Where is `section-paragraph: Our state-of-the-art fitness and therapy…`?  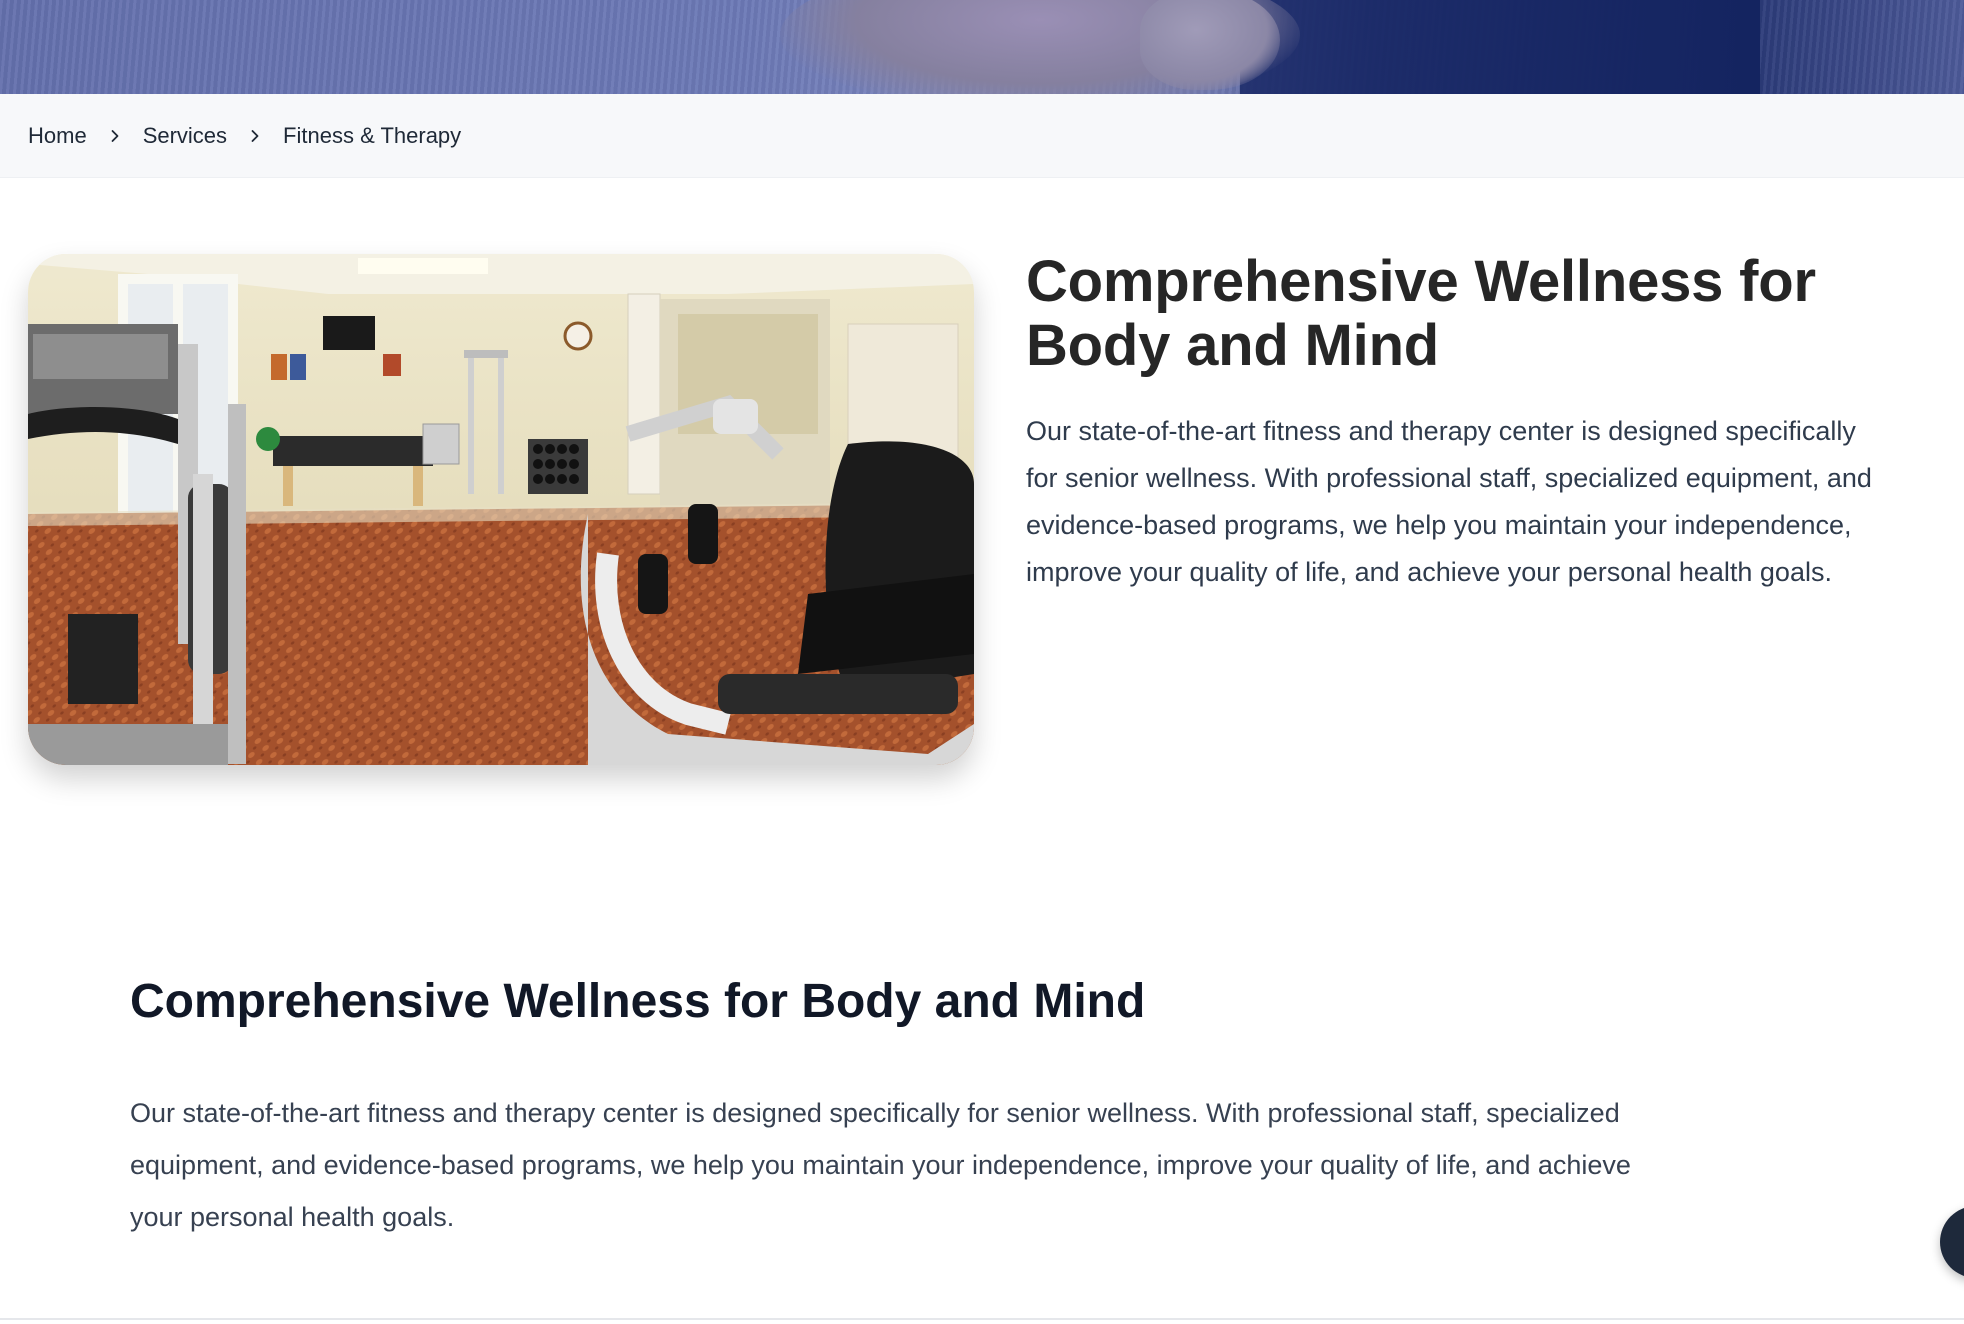
section-paragraph: Our state-of-the-art fitness and therapy… is located at coordinates (990, 1165).